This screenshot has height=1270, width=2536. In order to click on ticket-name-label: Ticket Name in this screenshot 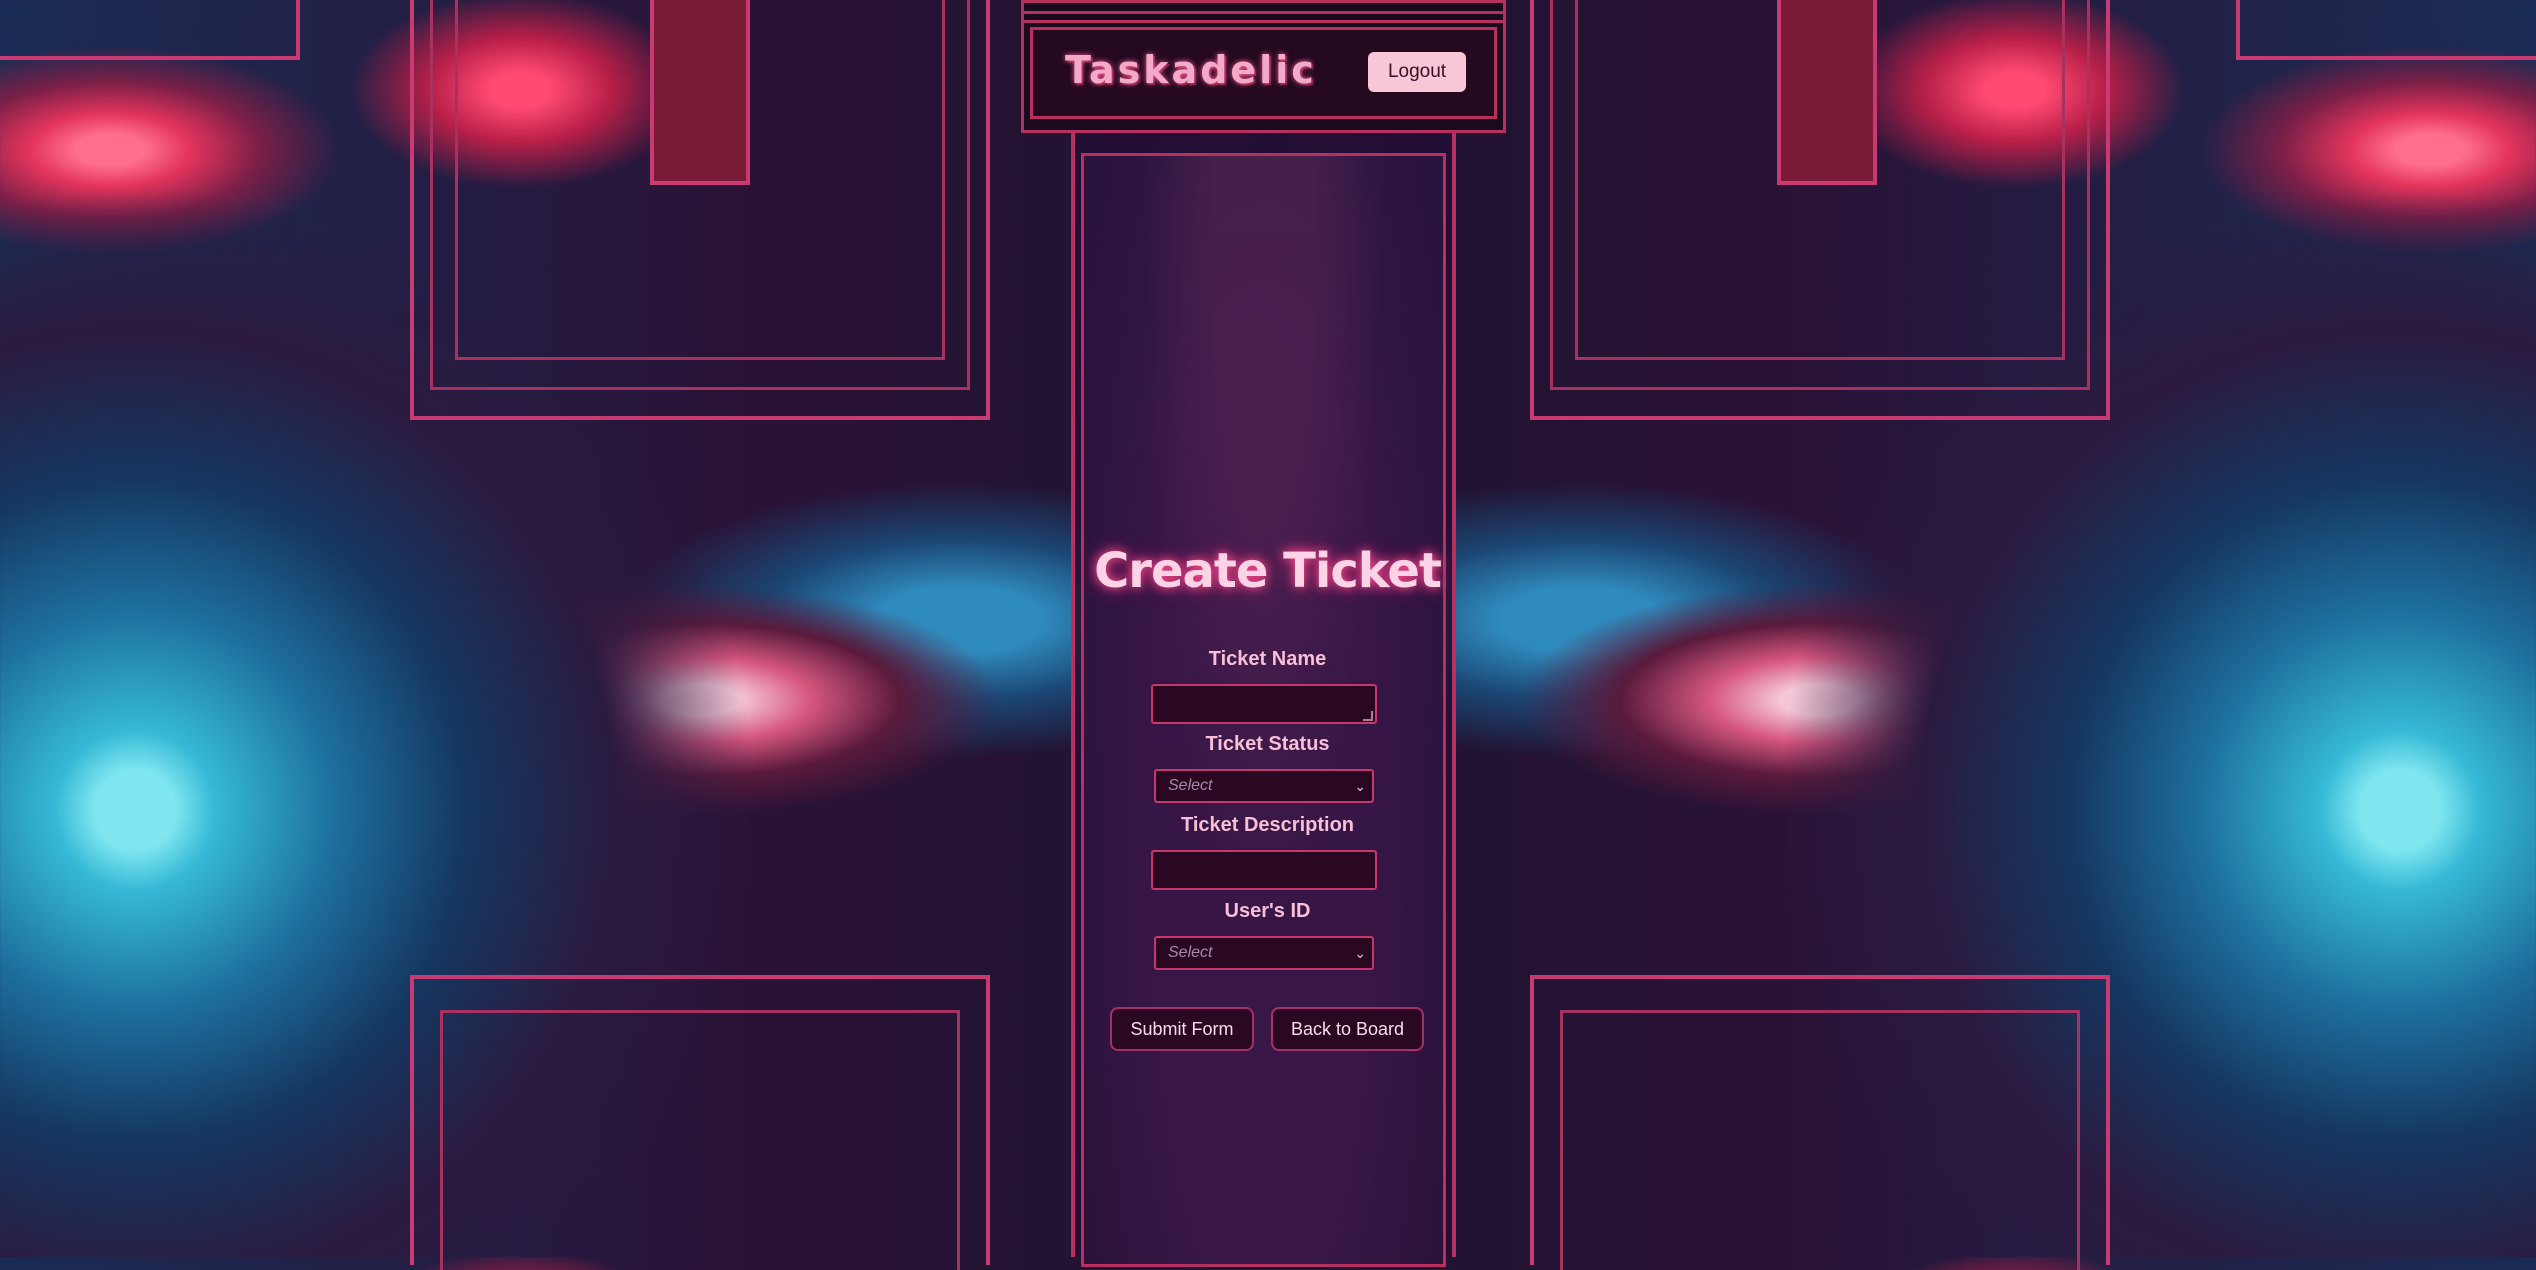, I will do `click(1267, 659)`.